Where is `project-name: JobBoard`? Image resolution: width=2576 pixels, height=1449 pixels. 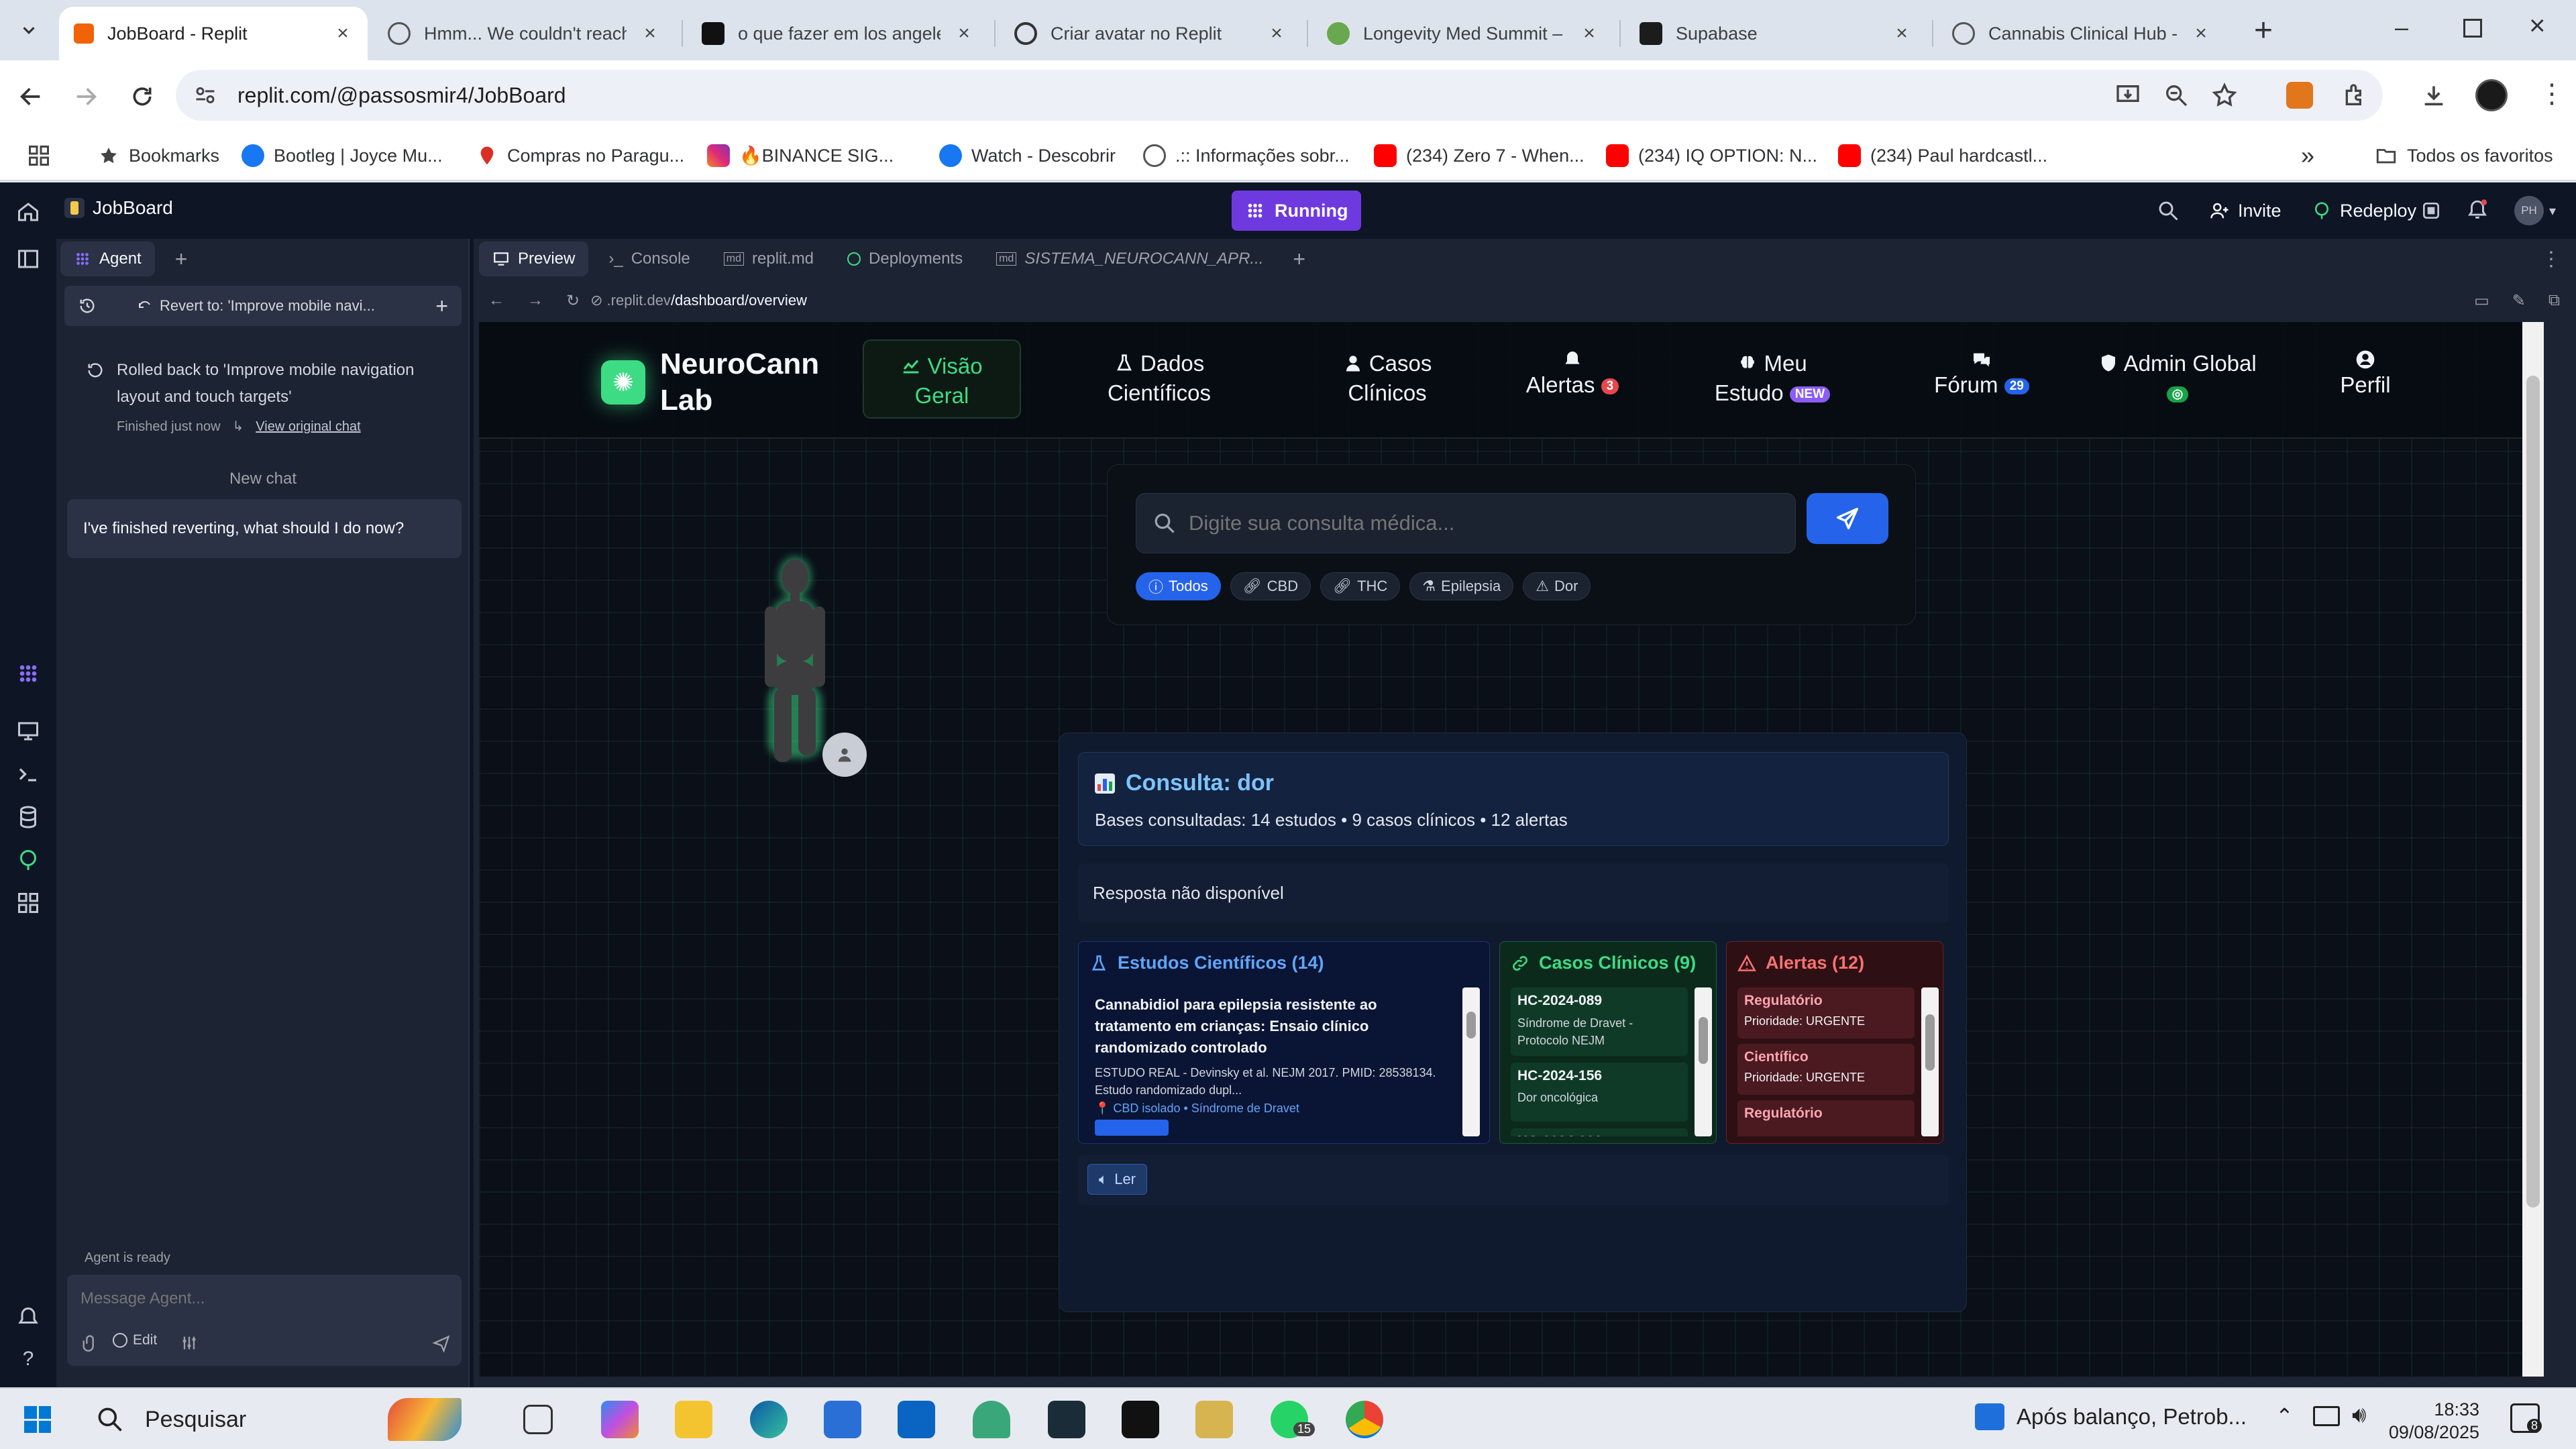
project-name: JobBoard is located at coordinates (118, 208).